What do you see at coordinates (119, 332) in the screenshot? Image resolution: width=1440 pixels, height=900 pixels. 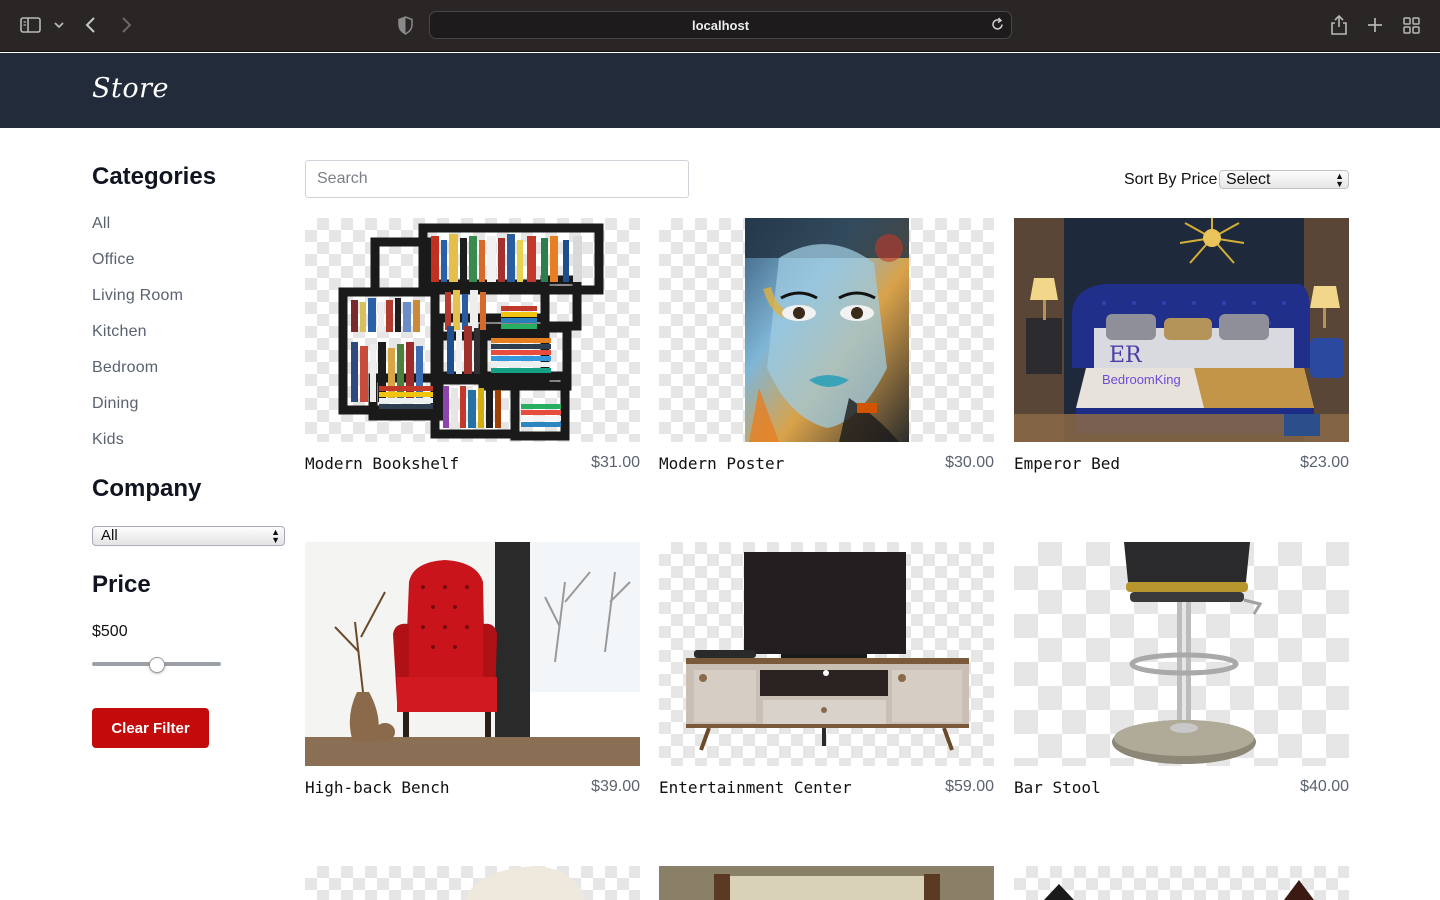 I see `category-kitchen: Kitchen` at bounding box center [119, 332].